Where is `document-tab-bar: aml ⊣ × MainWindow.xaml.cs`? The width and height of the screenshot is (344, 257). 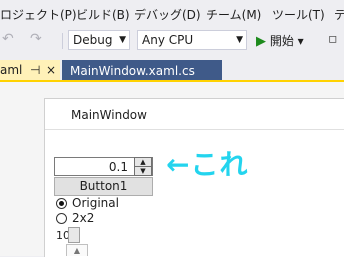
document-tab-bar: aml ⊣ × MainWindow.xaml.cs is located at coordinates (172, 69).